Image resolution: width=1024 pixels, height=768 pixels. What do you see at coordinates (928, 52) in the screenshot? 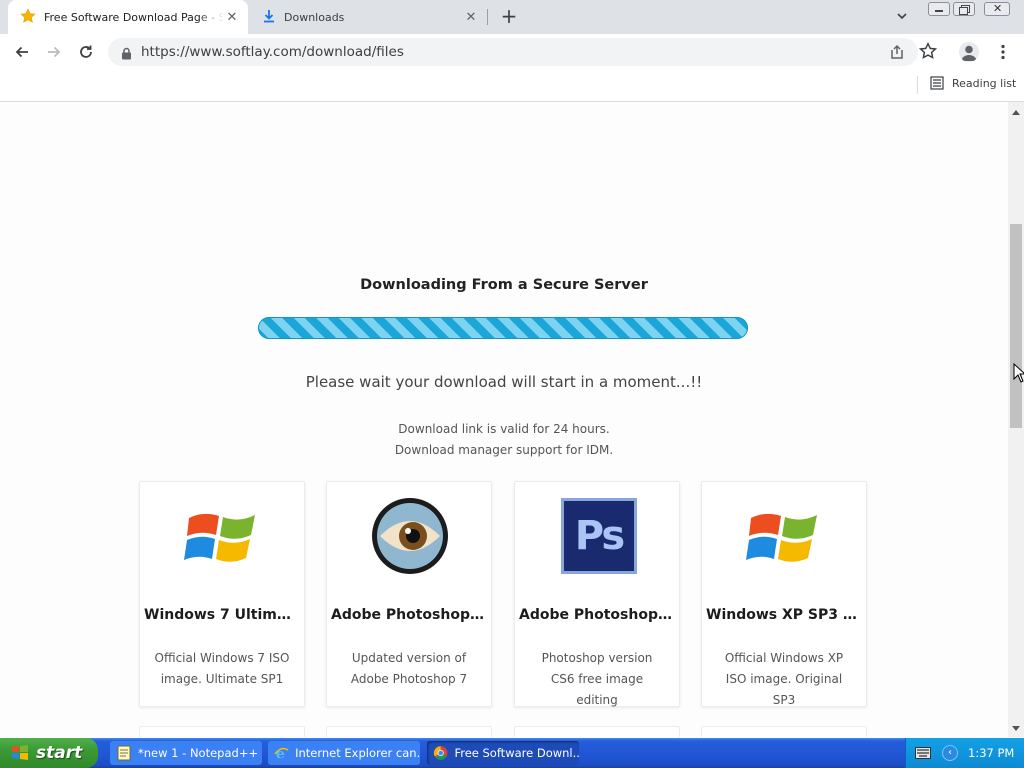
I see `bookmark-star-icon` at bounding box center [928, 52].